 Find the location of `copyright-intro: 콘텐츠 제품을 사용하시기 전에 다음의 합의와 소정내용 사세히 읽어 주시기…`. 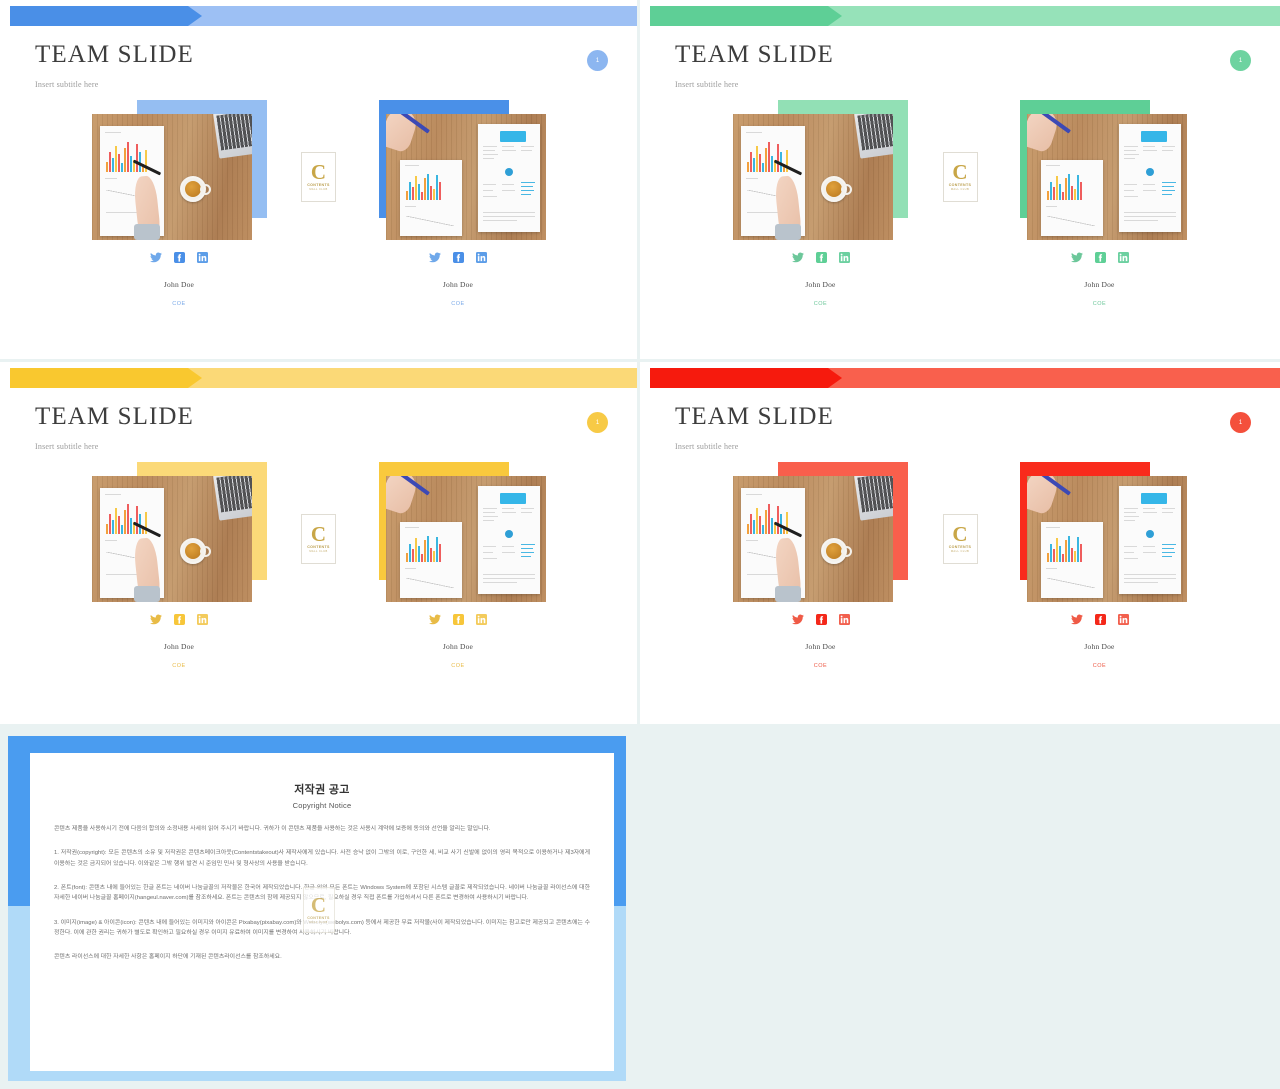

copyright-intro: 콘텐츠 제품을 사용하시기 전에 다음의 합의와 소정내용 사세히 읽어 주시기… is located at coordinates (272, 829).